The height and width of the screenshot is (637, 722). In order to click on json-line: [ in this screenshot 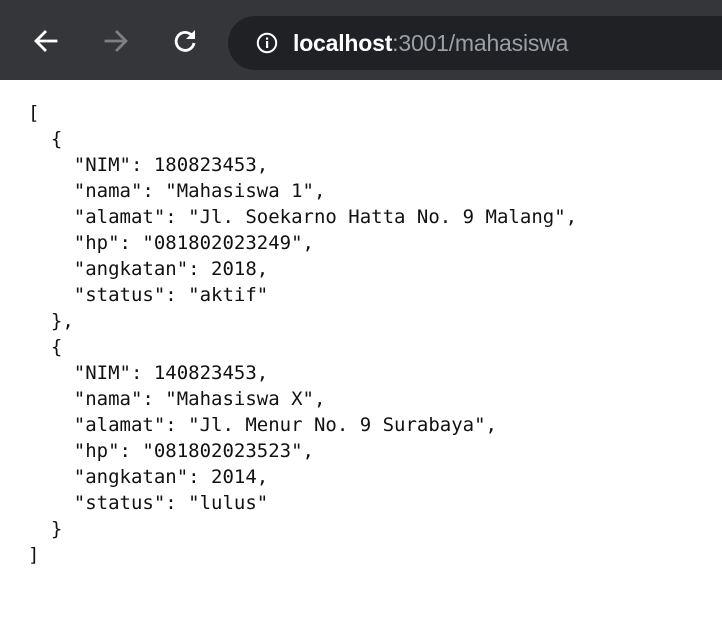, I will do `click(34, 113)`.